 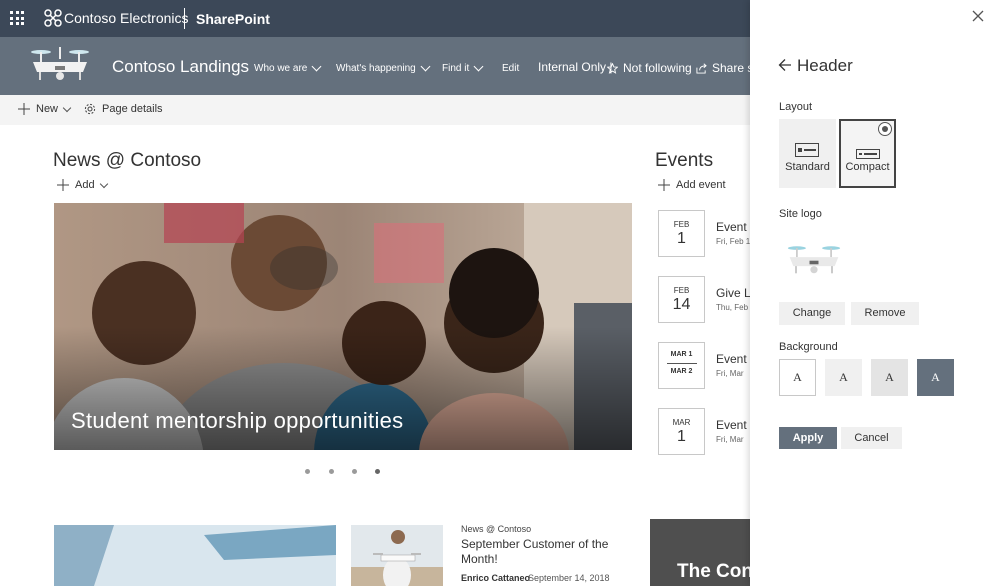 I want to click on nav-edit: Edit, so click(x=510, y=68).